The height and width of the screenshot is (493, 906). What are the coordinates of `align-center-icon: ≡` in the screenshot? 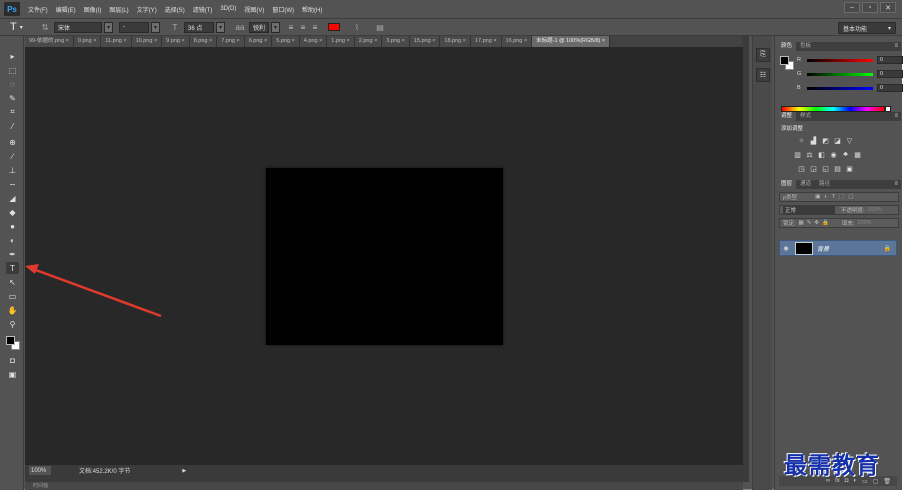 It's located at (303, 27).